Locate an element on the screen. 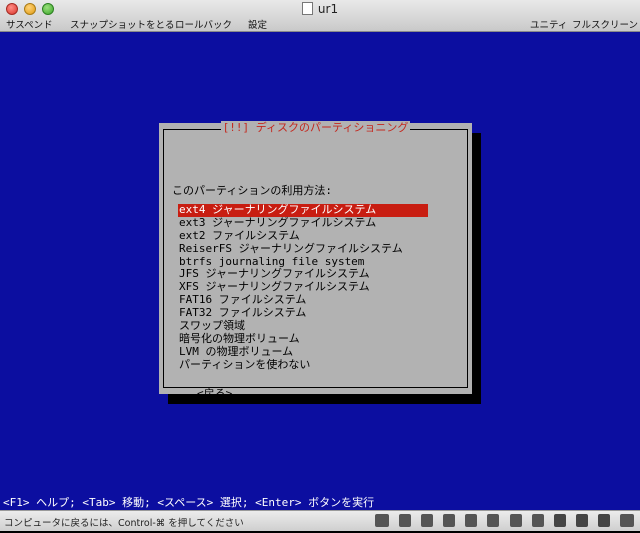 Image resolution: width=640 pixels, height=533 pixels. suspend-button: サスペンド is located at coordinates (29, 24).